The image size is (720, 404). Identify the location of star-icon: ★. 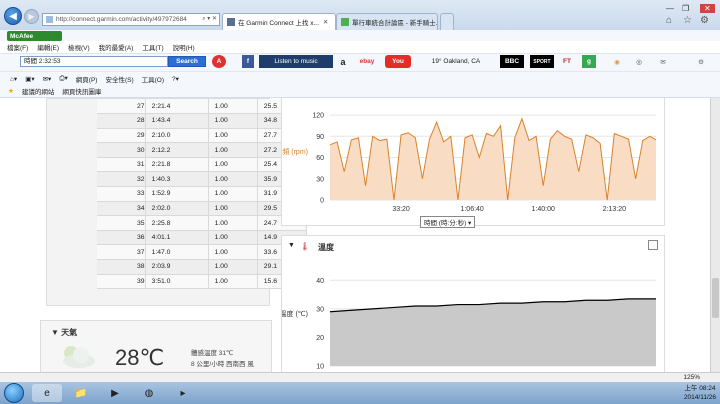
(11, 91).